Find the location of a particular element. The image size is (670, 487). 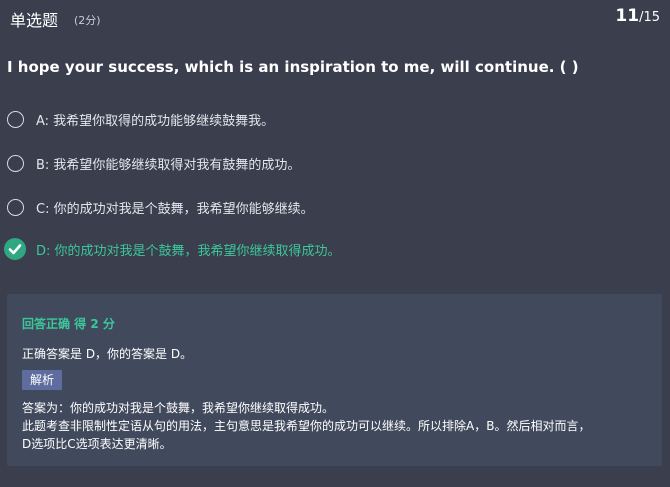

option-a: A: 我希望你取得的成功能够继续鼓舞我。 is located at coordinates (306, 120).